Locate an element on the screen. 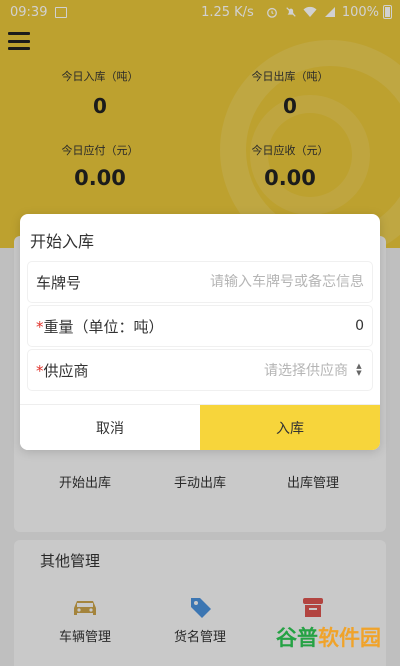 The image size is (400, 666). dialog-buttons: 取消 入库 is located at coordinates (200, 427).